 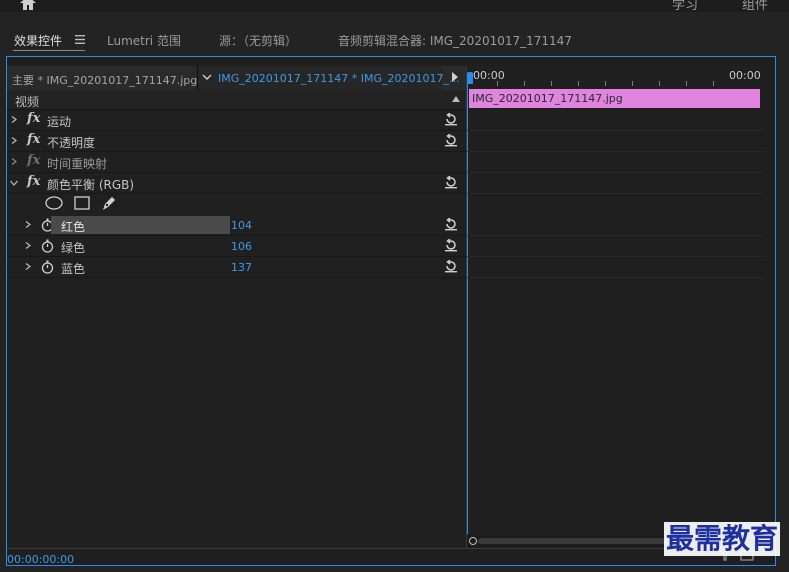 What do you see at coordinates (38, 40) in the screenshot?
I see `tab-effect-controls: 效果控件` at bounding box center [38, 40].